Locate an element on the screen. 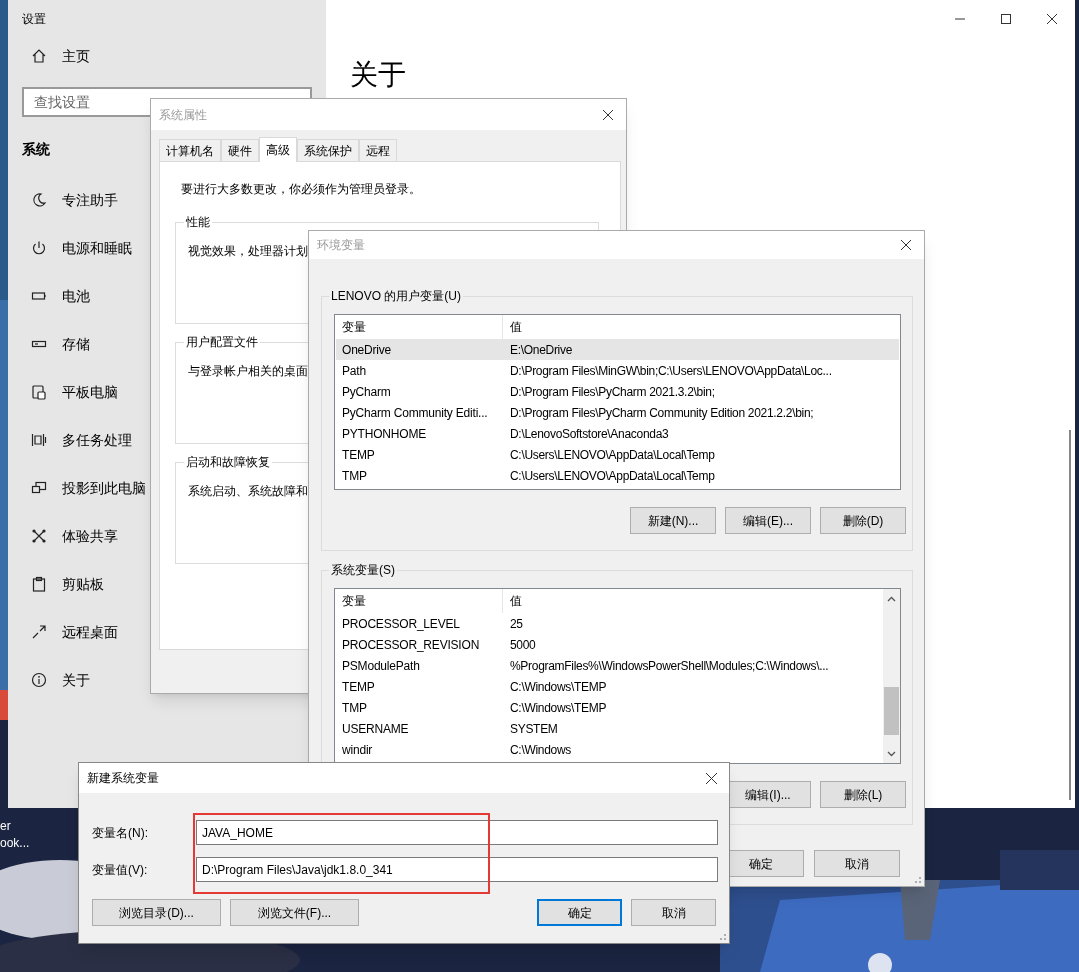 This screenshot has height=972, width=1079. table-cell-text: PYTHONHOME is located at coordinates (384, 434).